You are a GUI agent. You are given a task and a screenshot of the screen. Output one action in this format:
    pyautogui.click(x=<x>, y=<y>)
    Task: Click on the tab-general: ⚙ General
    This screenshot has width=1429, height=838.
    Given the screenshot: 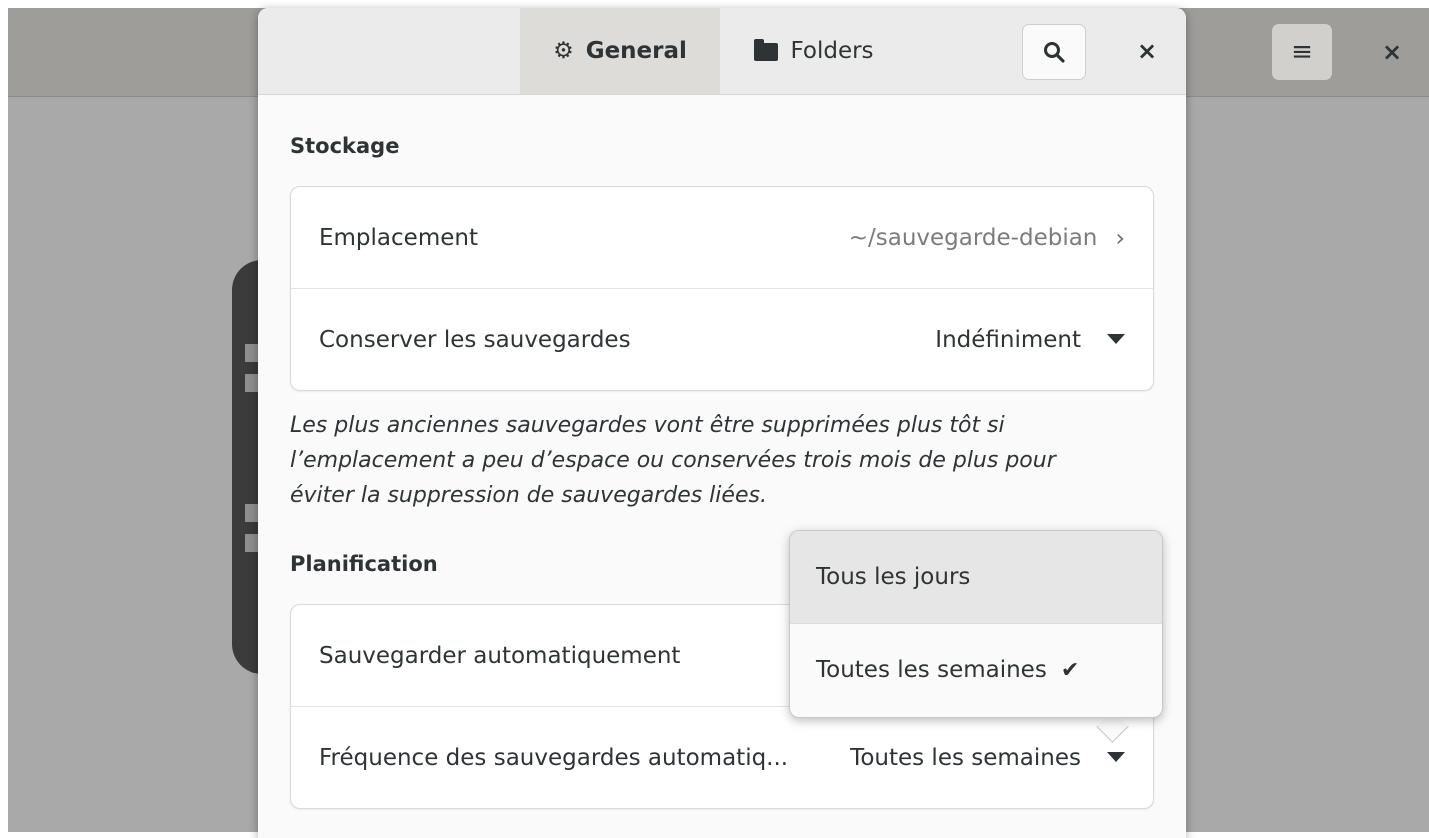 What is the action you would take?
    pyautogui.click(x=620, y=51)
    